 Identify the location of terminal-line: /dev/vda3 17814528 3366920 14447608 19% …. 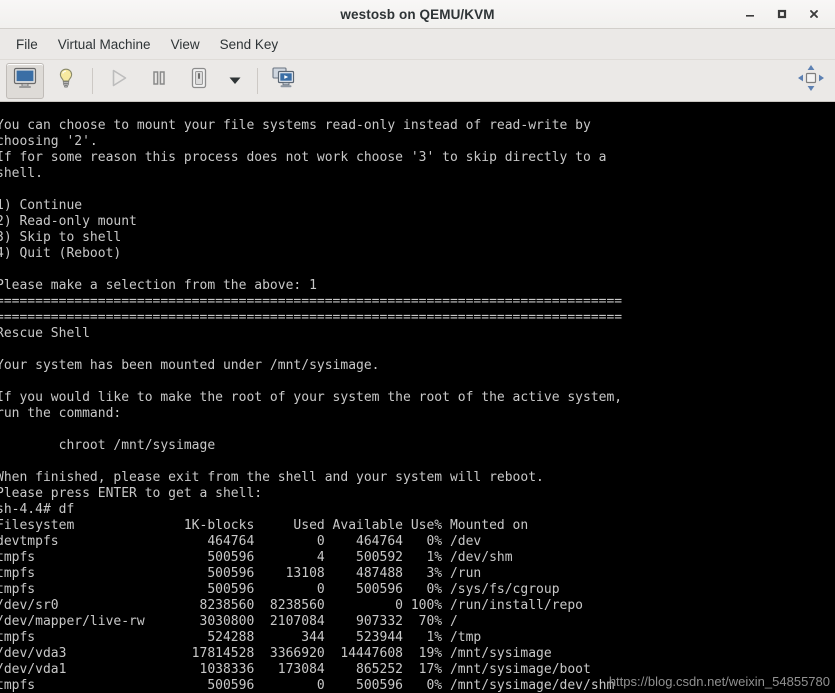
(276, 653).